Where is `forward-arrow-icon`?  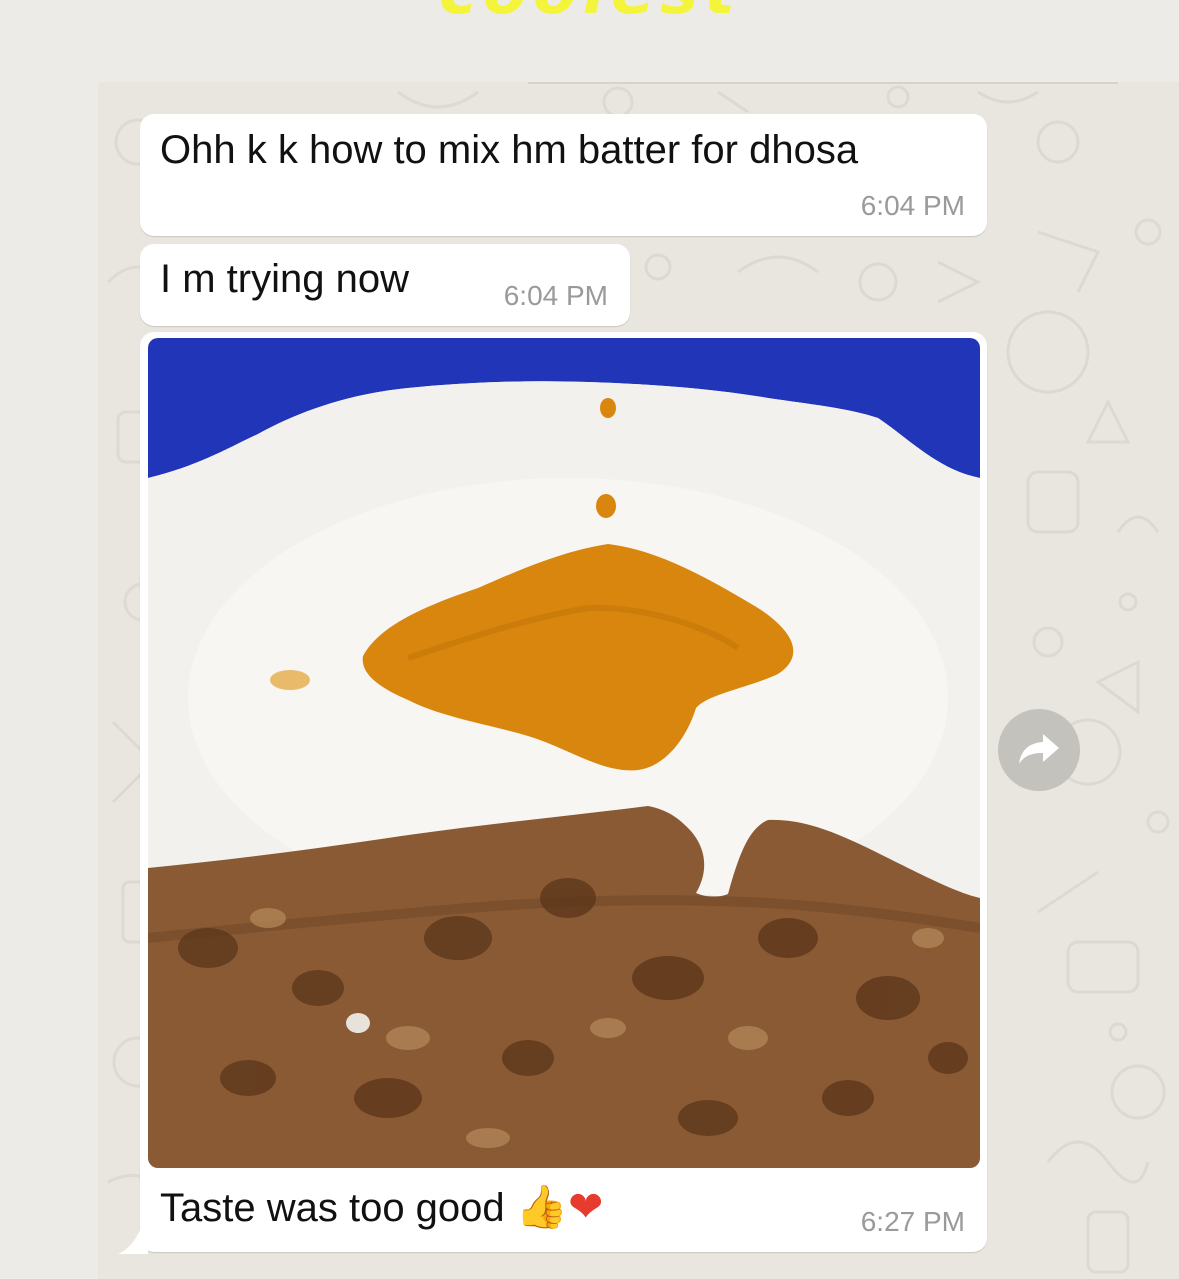 forward-arrow-icon is located at coordinates (1039, 749).